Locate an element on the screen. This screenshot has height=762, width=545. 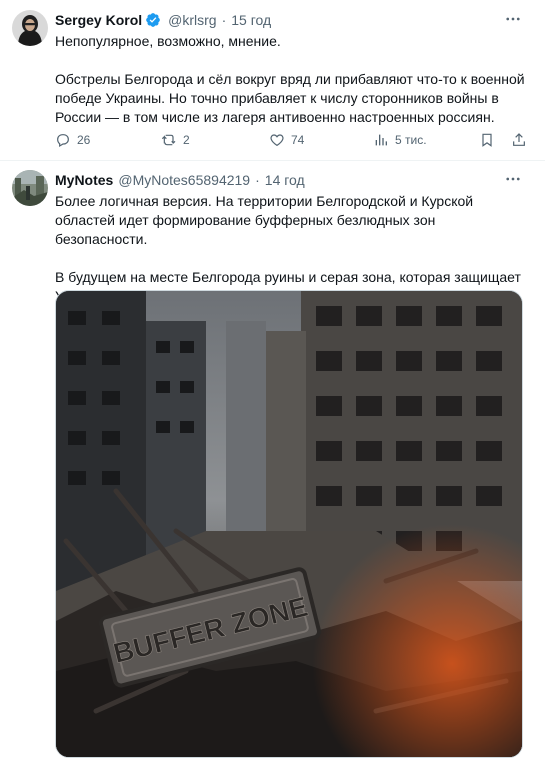
like-icon is located at coordinates (277, 140).